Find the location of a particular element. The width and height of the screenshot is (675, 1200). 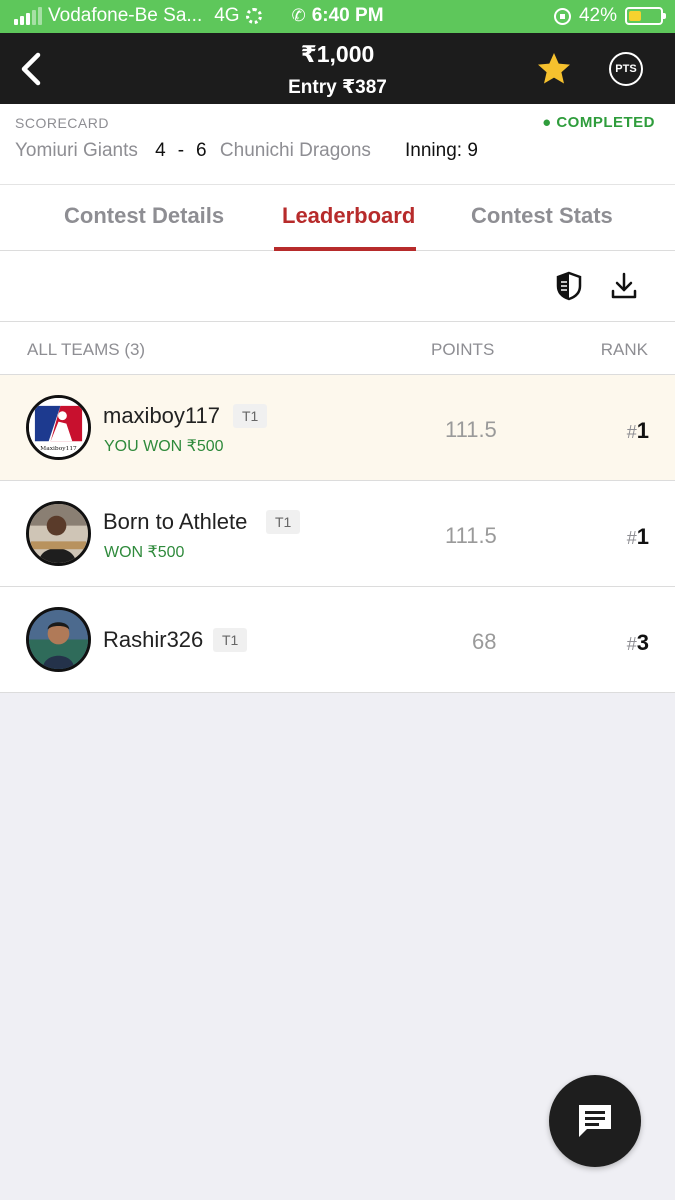

tab-leaderboard: Leaderboard is located at coordinates (348, 216).